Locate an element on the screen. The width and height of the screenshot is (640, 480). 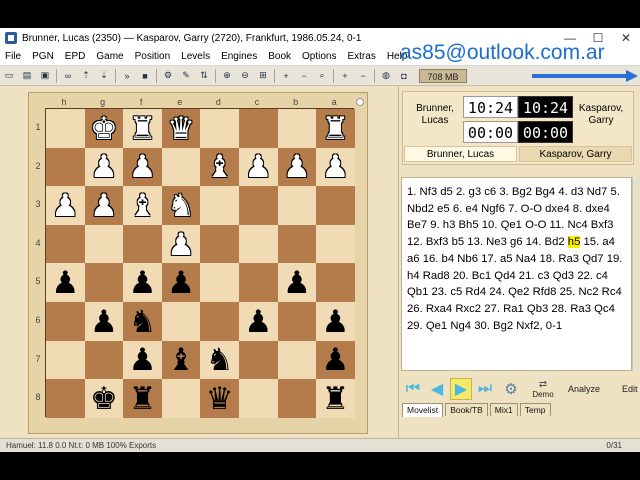
square-d3 is located at coordinates (219, 205).